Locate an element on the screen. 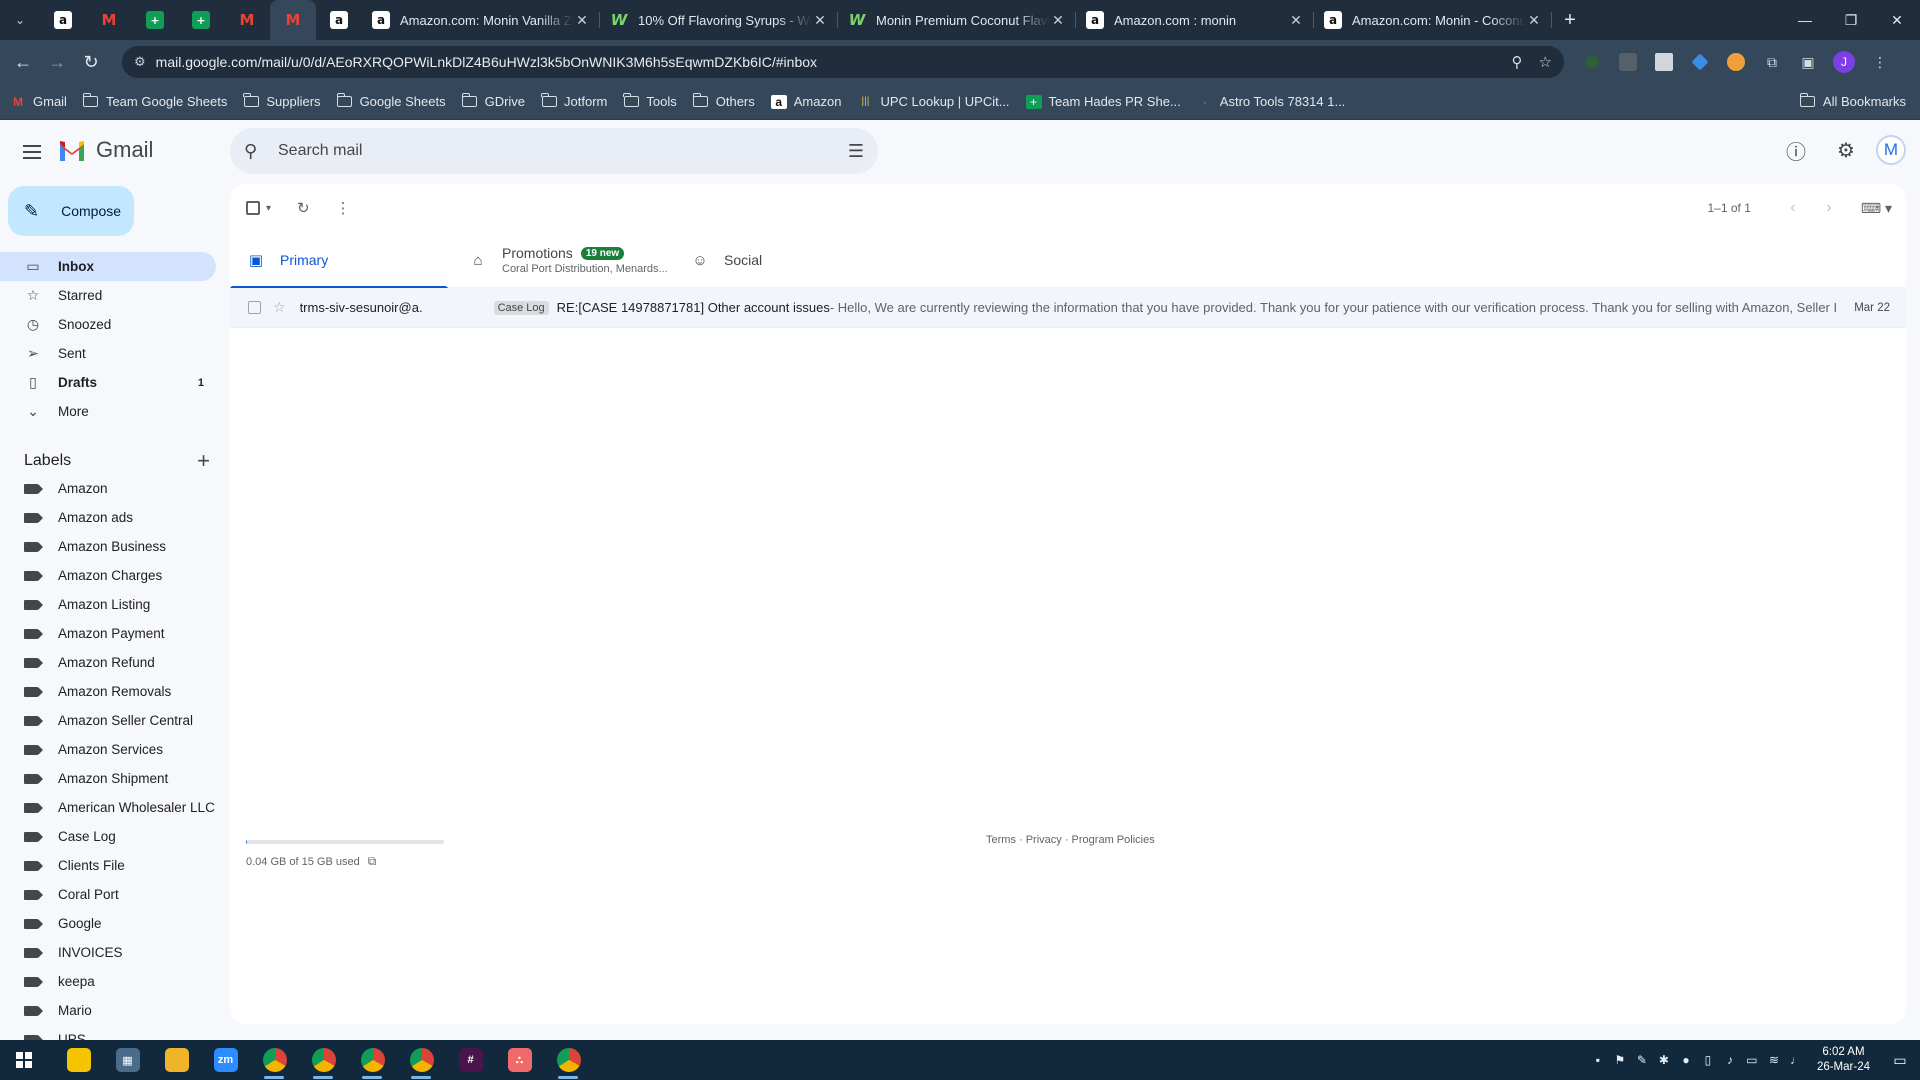 This screenshot has width=1920, height=1080. side-panel-icon: ▣ is located at coordinates (1808, 62).